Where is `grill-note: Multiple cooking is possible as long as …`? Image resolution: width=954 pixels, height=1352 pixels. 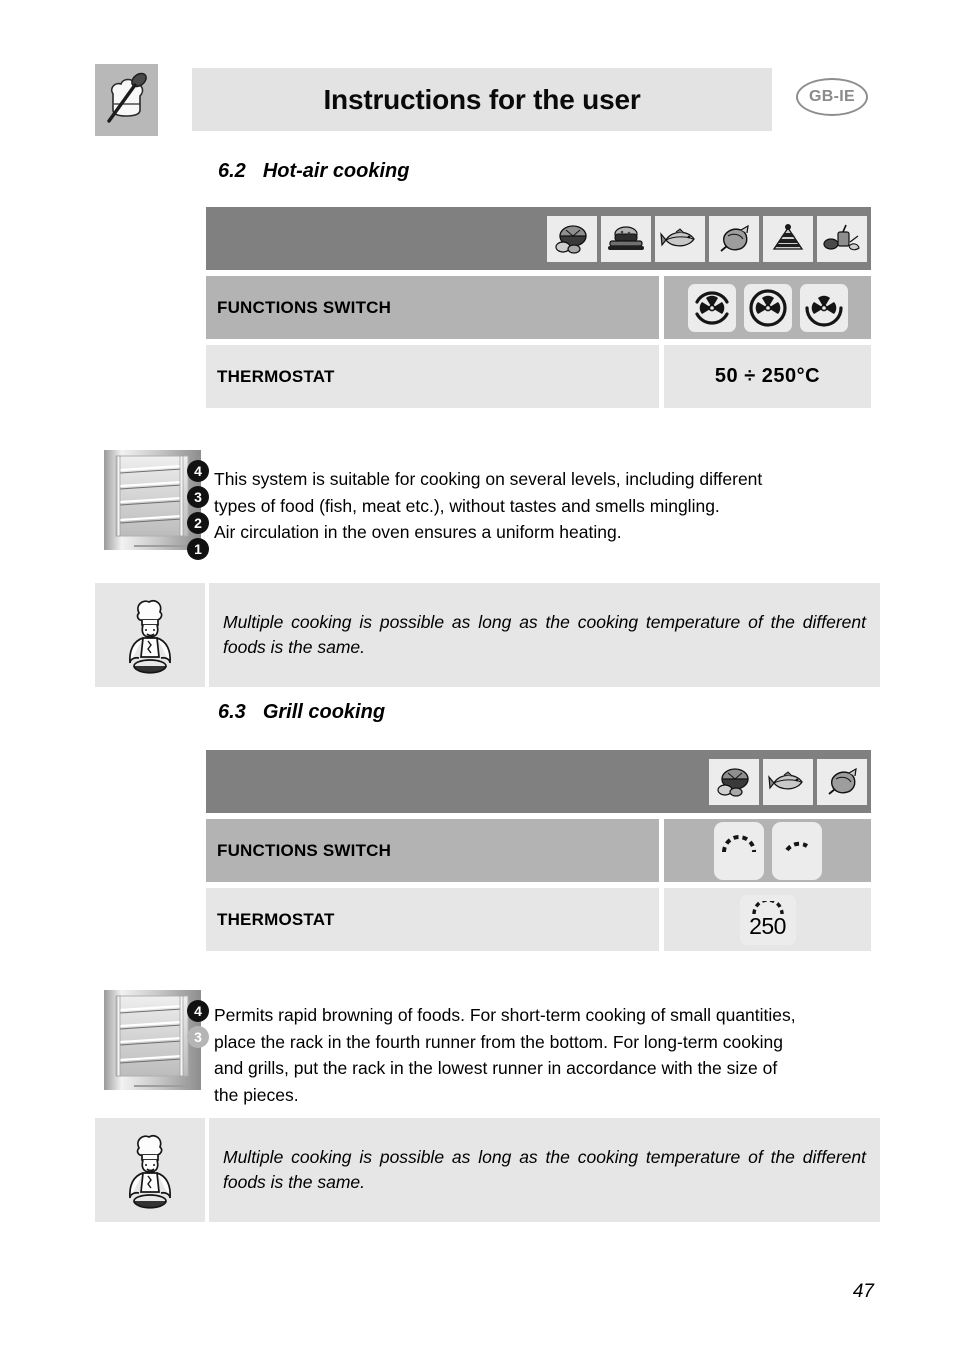 grill-note: Multiple cooking is possible as long as … is located at coordinates (487, 1170).